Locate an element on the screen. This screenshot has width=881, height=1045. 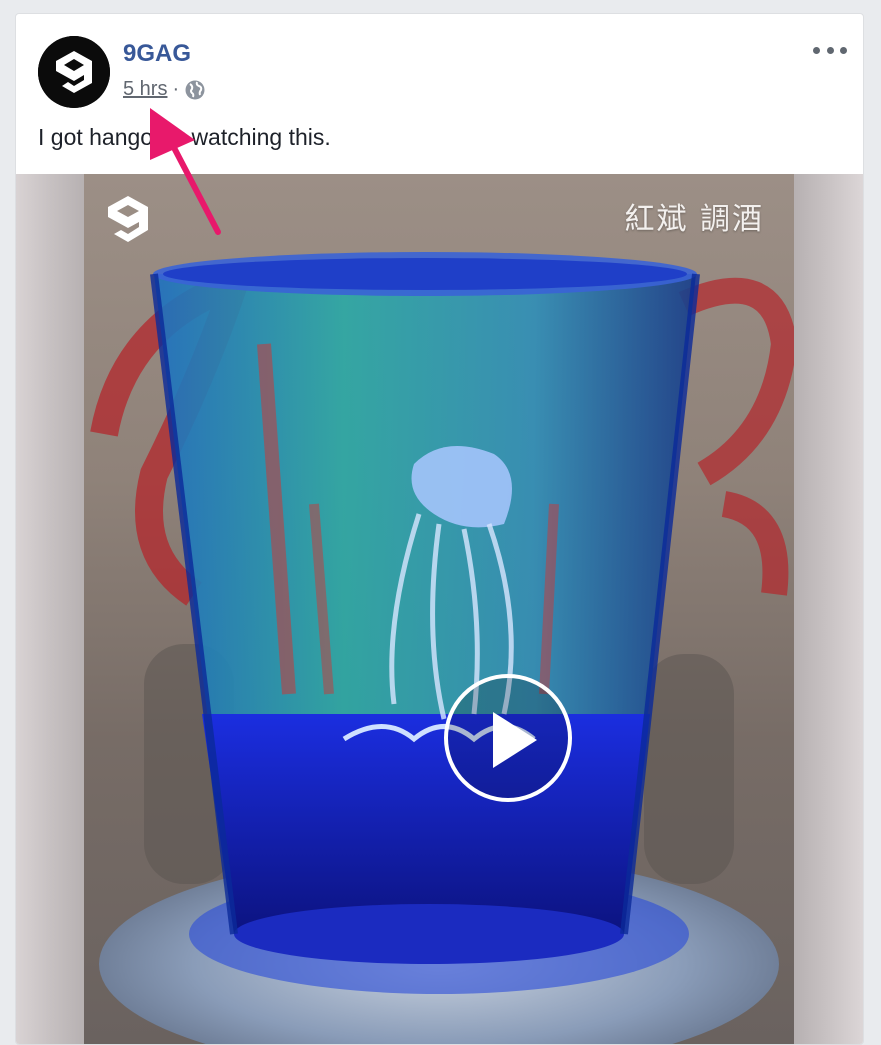
play-button is located at coordinates (508, 738).